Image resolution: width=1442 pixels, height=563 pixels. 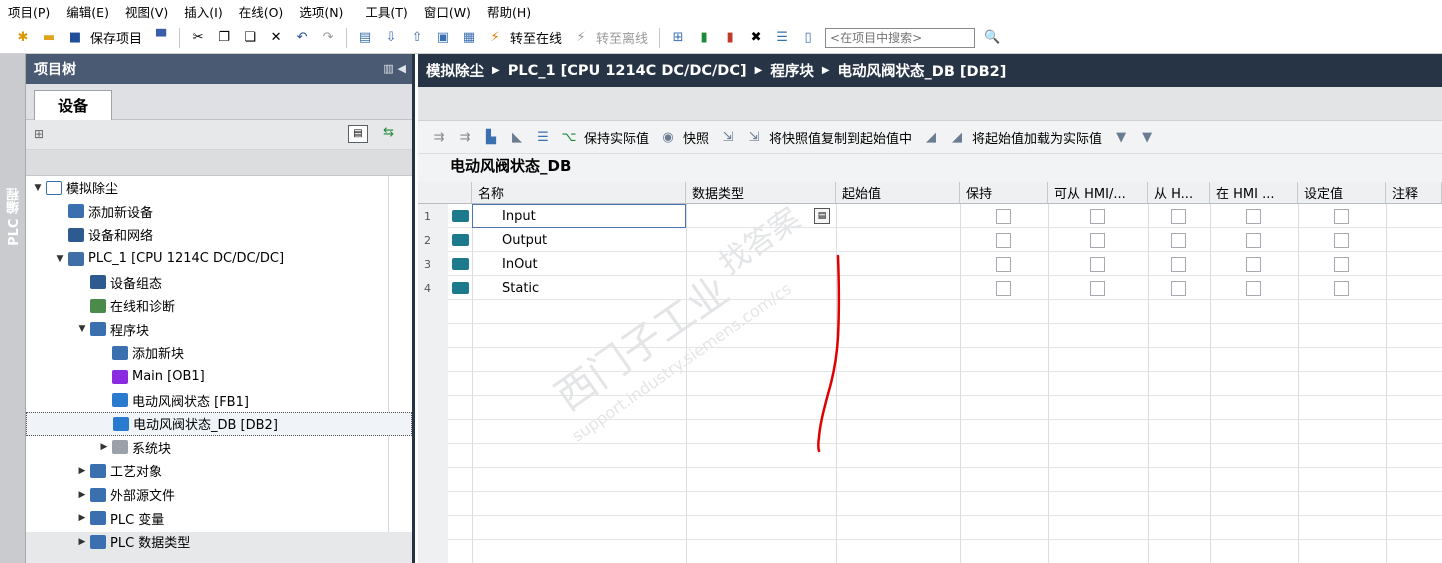 What do you see at coordinates (14, 217) in the screenshot?
I see `plc-programming-label: PLC 编程` at bounding box center [14, 217].